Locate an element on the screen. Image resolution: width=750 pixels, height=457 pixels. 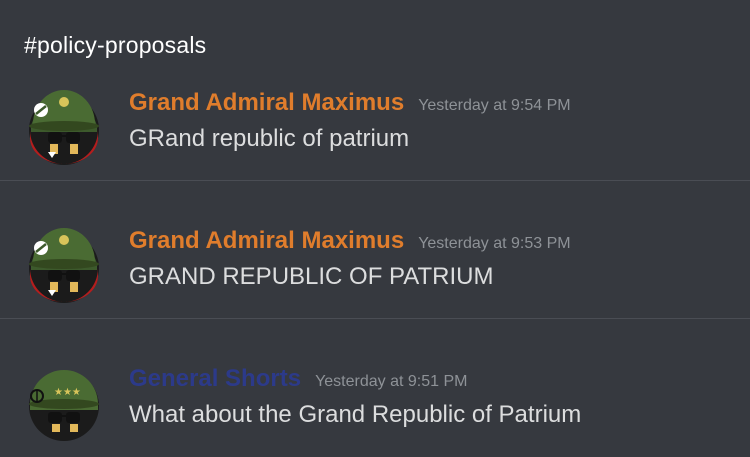
message-header: General Shorts Yesterday at 9:51 PM is located at coordinates (298, 379).